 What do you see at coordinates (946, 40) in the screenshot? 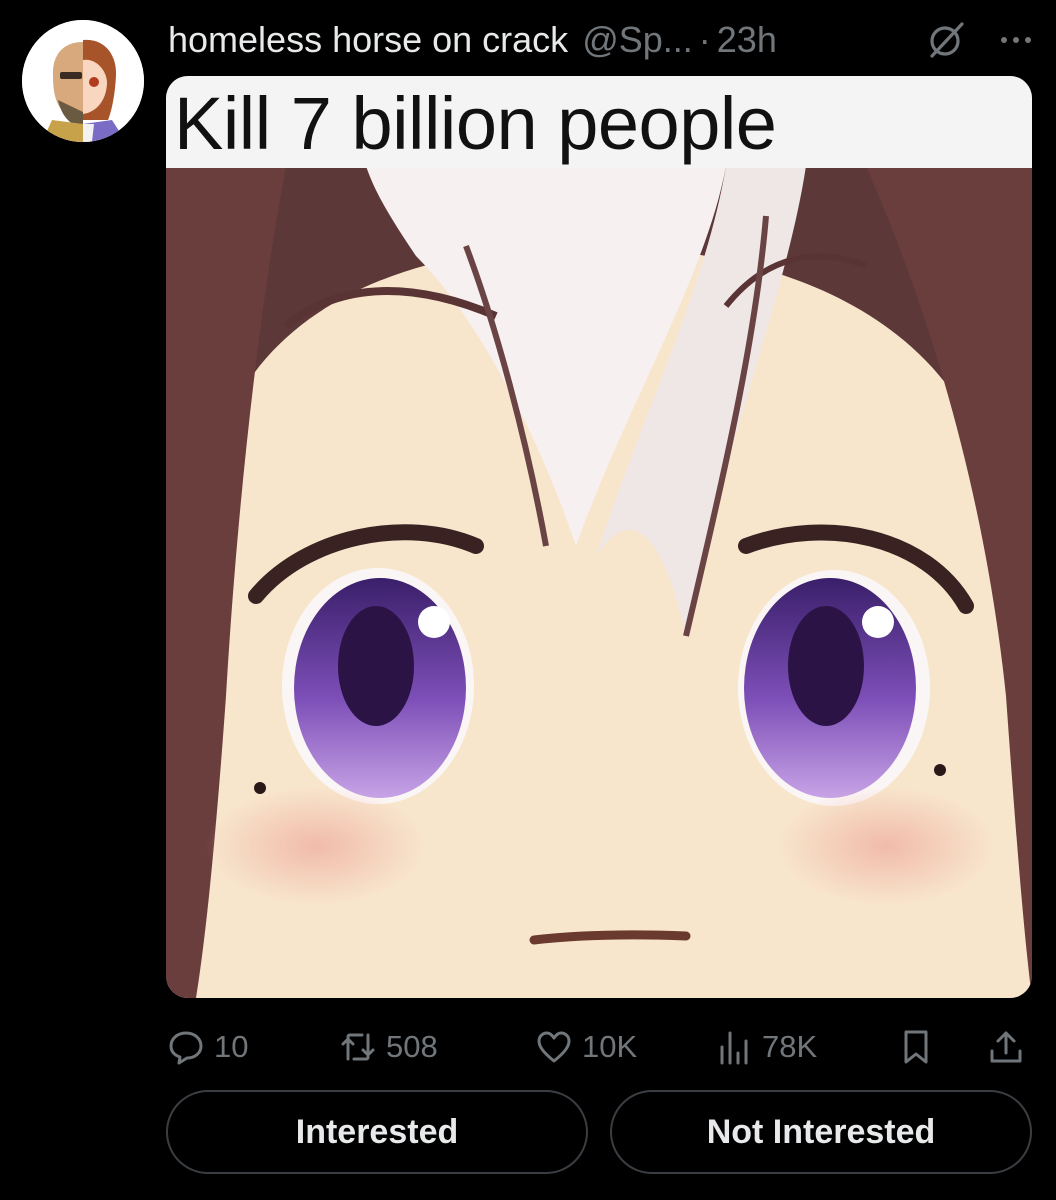
I see `grok-icon` at bounding box center [946, 40].